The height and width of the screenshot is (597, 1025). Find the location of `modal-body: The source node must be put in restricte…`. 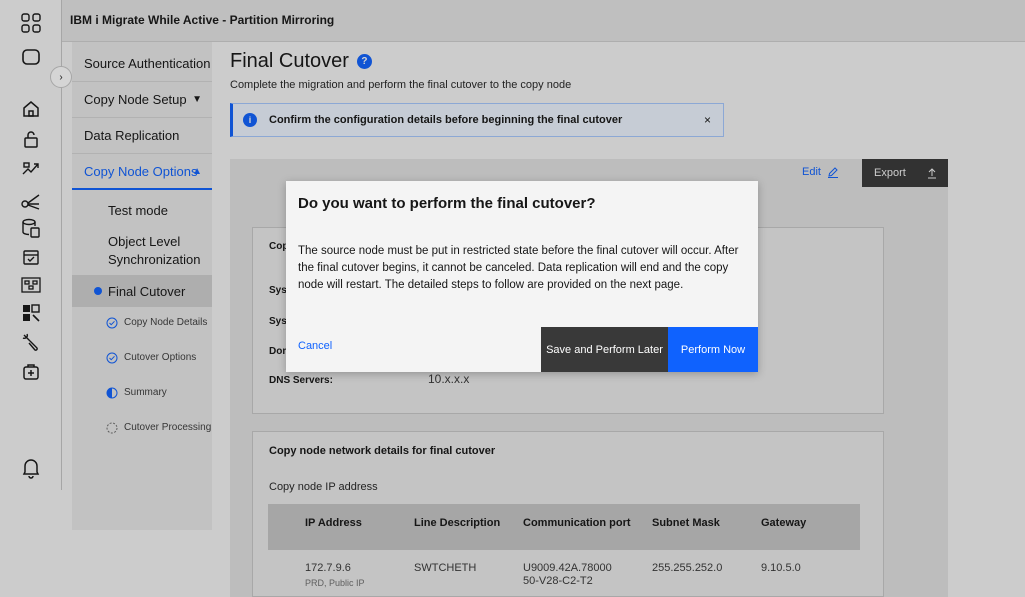

modal-body: The source node must be put in restricte… is located at coordinates (518, 268).